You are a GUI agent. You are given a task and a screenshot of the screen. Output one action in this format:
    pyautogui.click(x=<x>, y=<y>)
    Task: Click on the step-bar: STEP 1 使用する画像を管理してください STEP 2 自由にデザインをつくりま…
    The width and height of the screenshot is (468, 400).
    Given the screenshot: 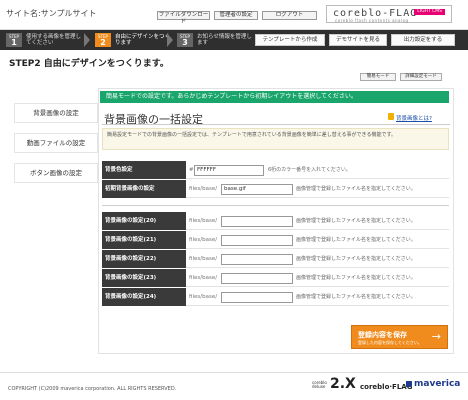 What is the action you would take?
    pyautogui.click(x=234, y=40)
    